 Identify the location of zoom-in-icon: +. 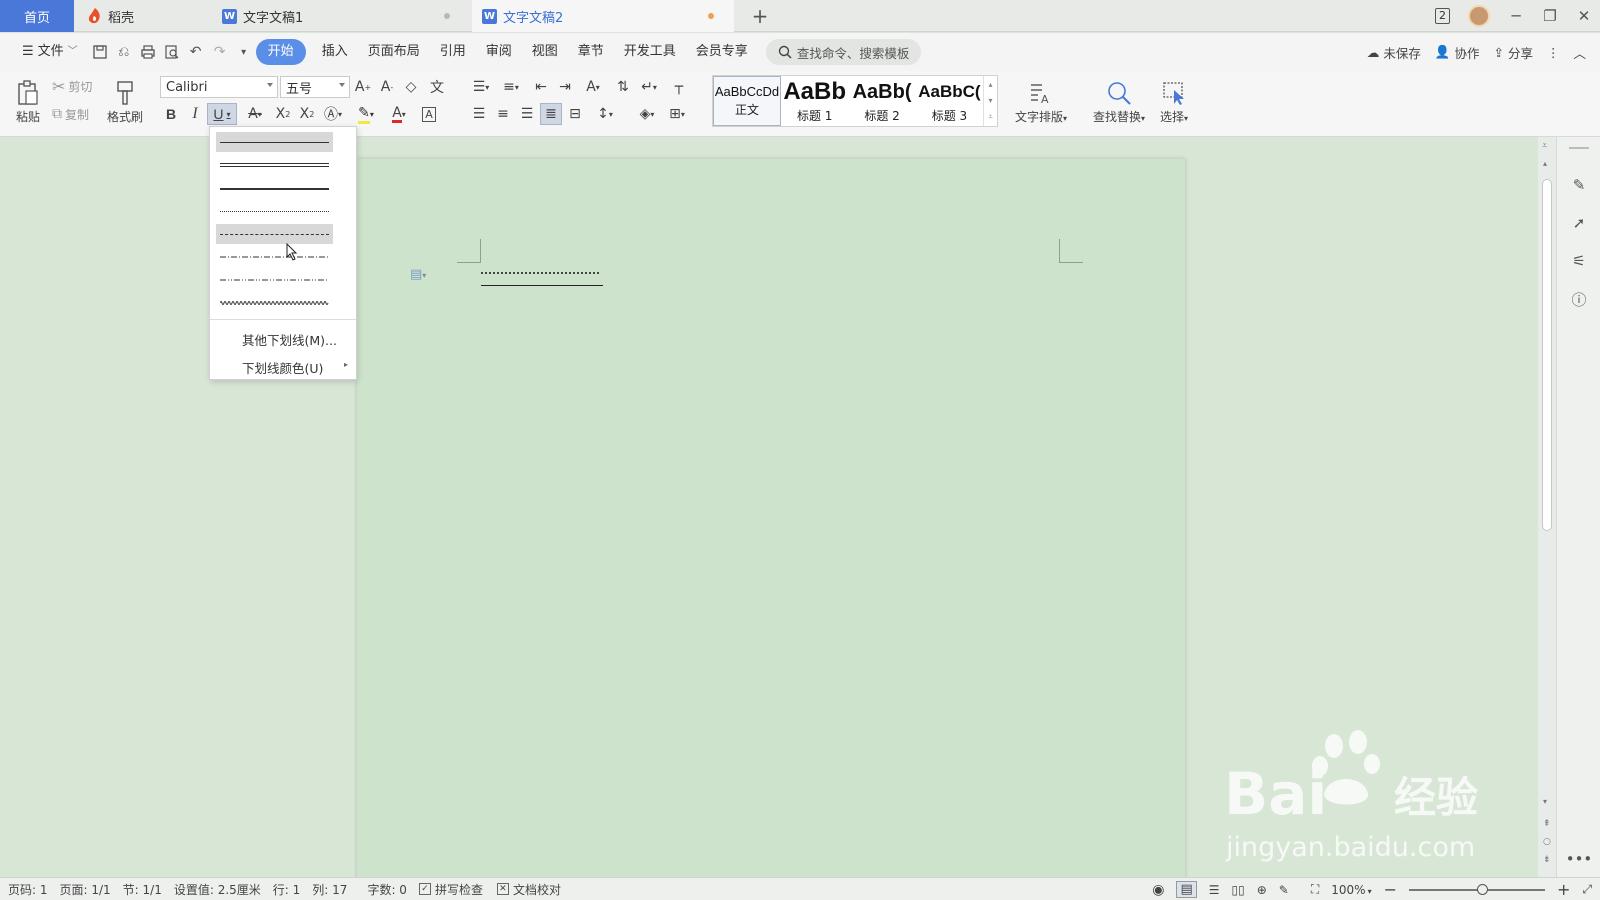
(1563, 889).